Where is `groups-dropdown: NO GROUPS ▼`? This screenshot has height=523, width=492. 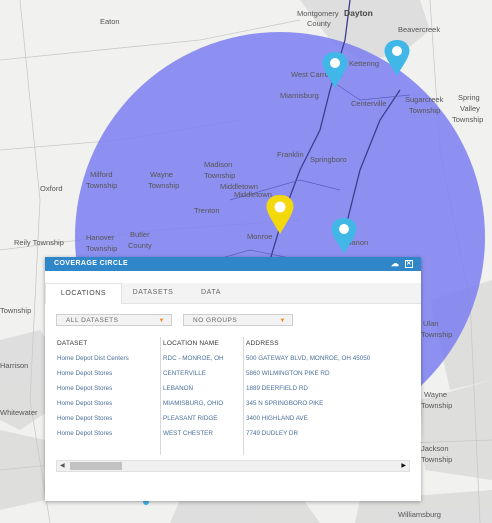
groups-dropdown: NO GROUPS ▼ is located at coordinates (238, 320).